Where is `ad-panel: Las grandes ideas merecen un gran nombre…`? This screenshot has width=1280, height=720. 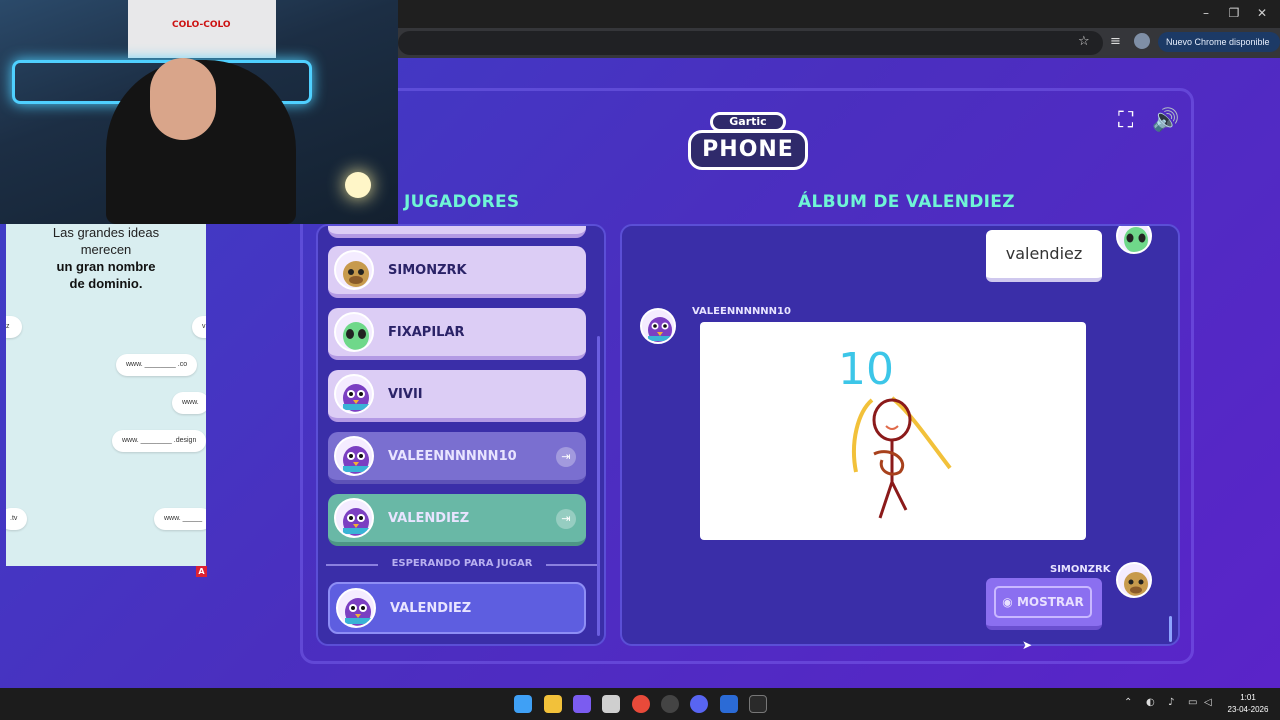
ad-panel: Las grandes ideas merecen un gran nombre… is located at coordinates (106, 395).